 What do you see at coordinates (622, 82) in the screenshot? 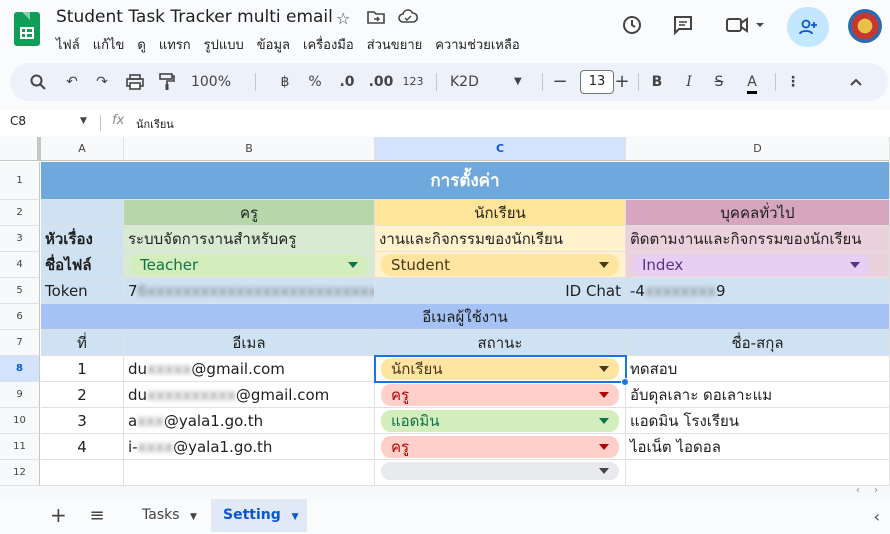
I see `increase-font-size-icon: +` at bounding box center [622, 82].